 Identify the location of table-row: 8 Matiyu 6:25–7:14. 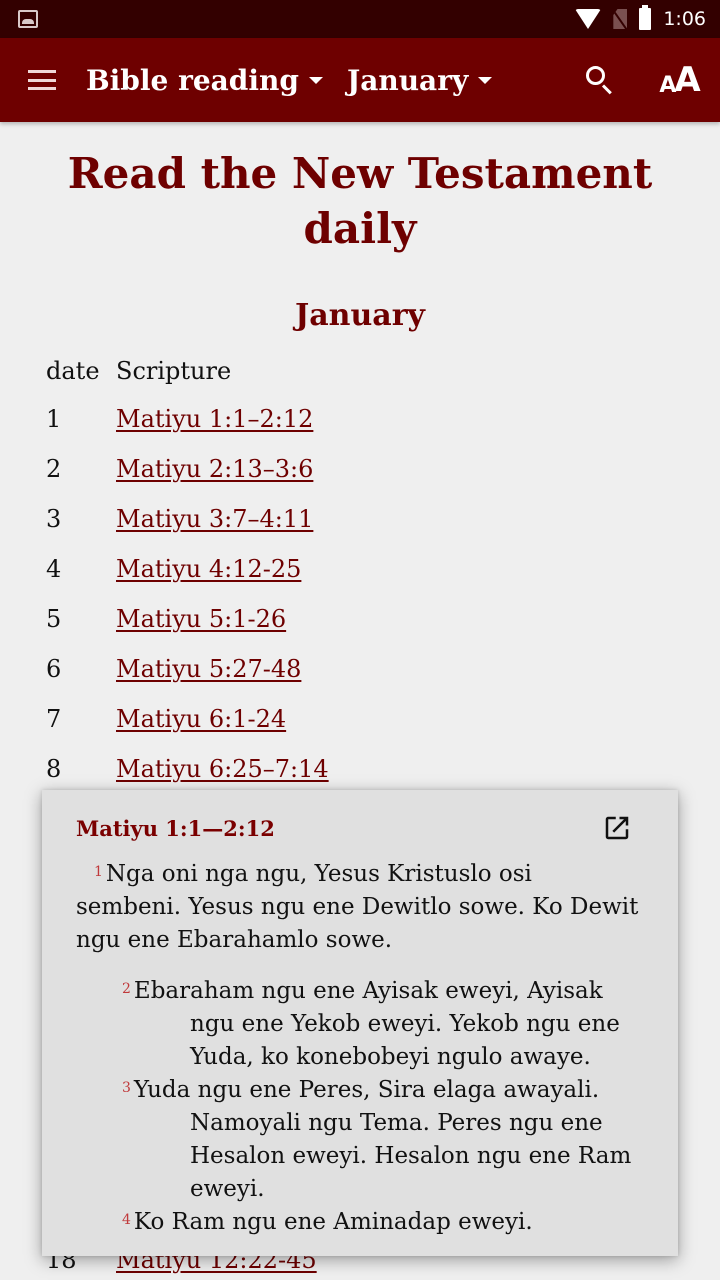
(187, 769).